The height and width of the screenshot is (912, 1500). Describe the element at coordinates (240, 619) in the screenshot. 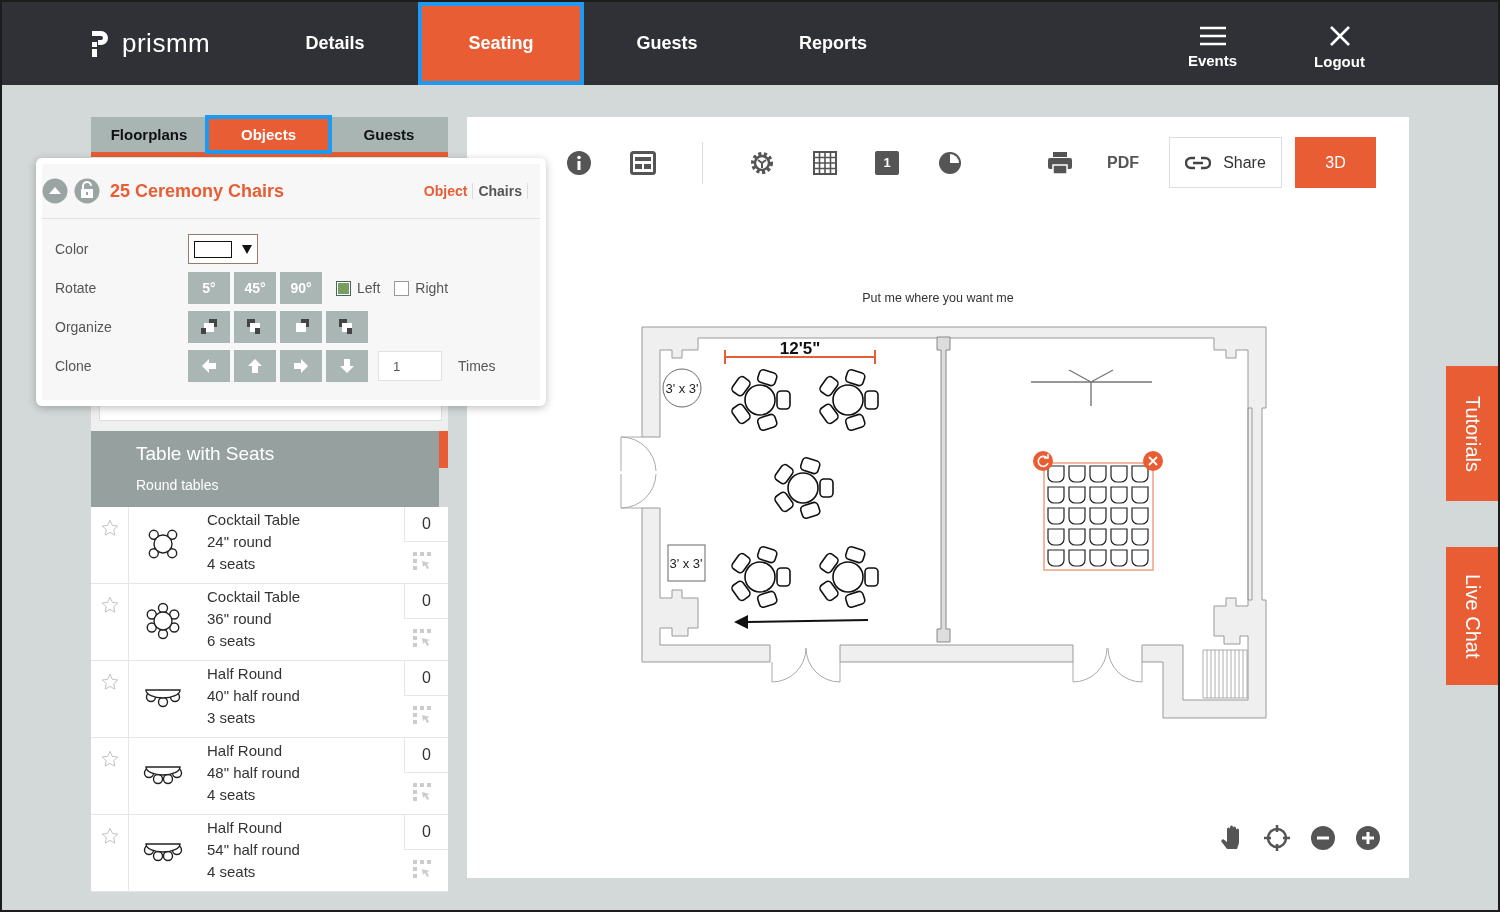

I see `item-size: 36" round` at that location.